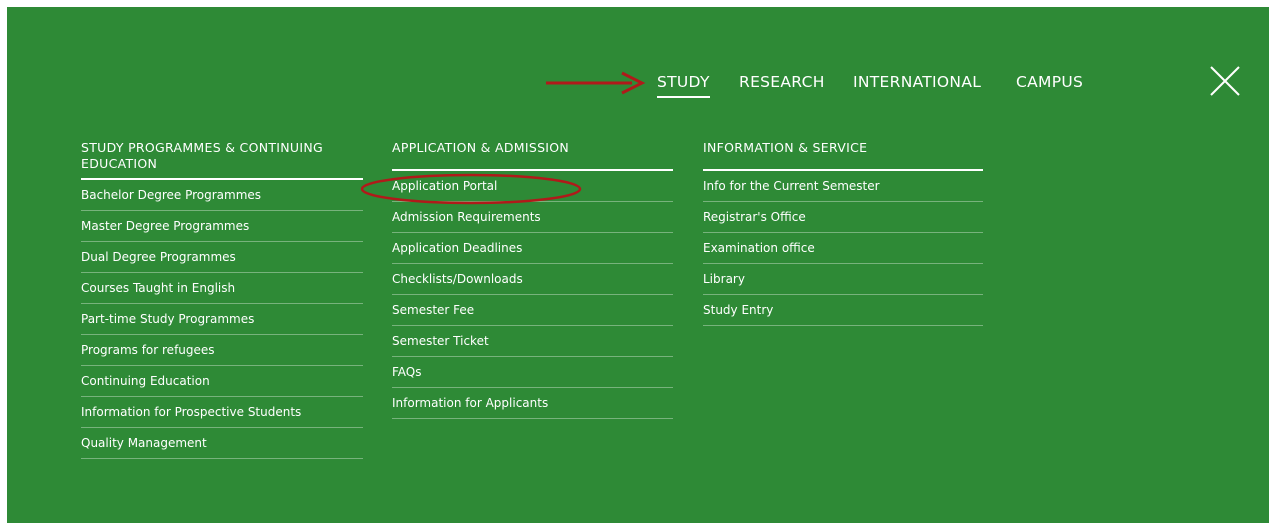  I want to click on menu-link: Study Entry, so click(843, 310).